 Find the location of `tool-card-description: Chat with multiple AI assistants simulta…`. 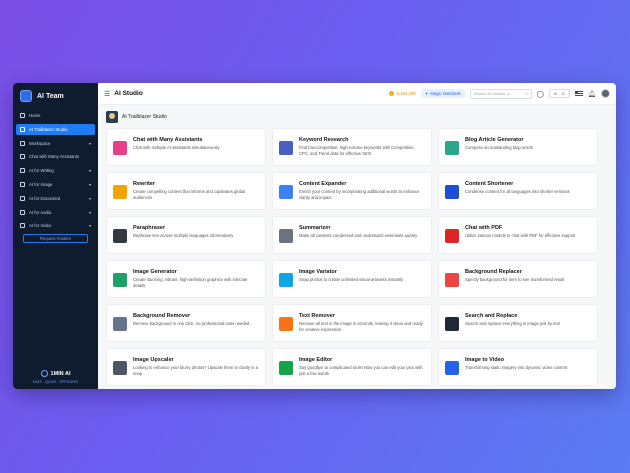

tool-card-description: Chat with multiple AI assistants simulta… is located at coordinates (176, 147).